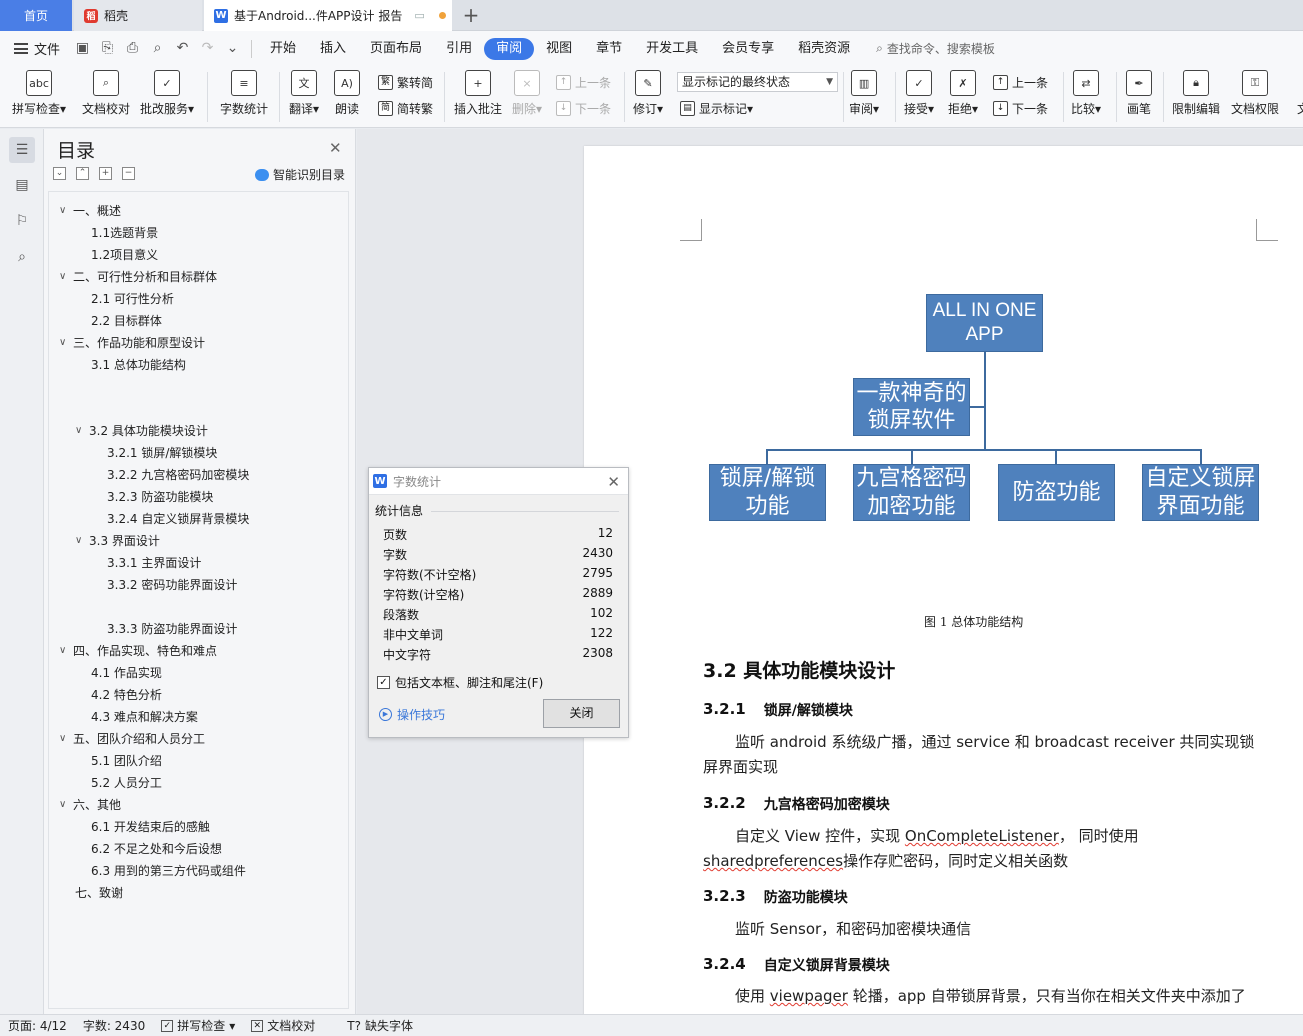 The image size is (1303, 1036). I want to click on print-preview-icon: ⌕, so click(157, 48).